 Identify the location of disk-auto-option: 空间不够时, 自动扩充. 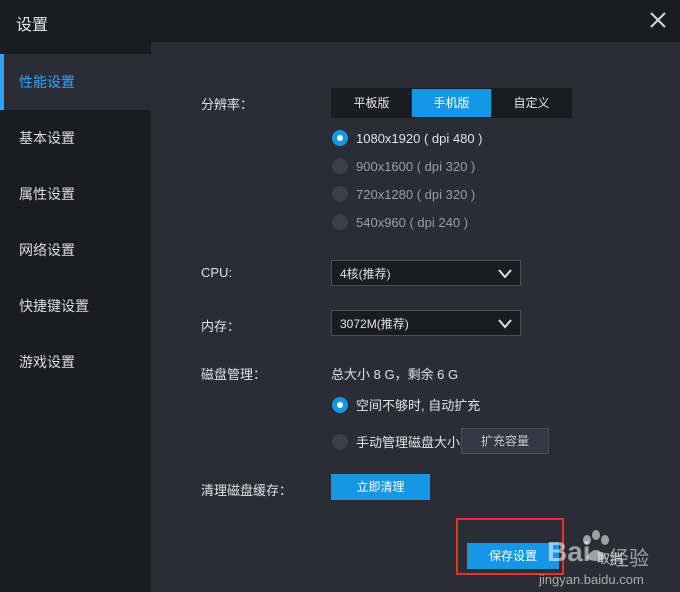
(406, 404).